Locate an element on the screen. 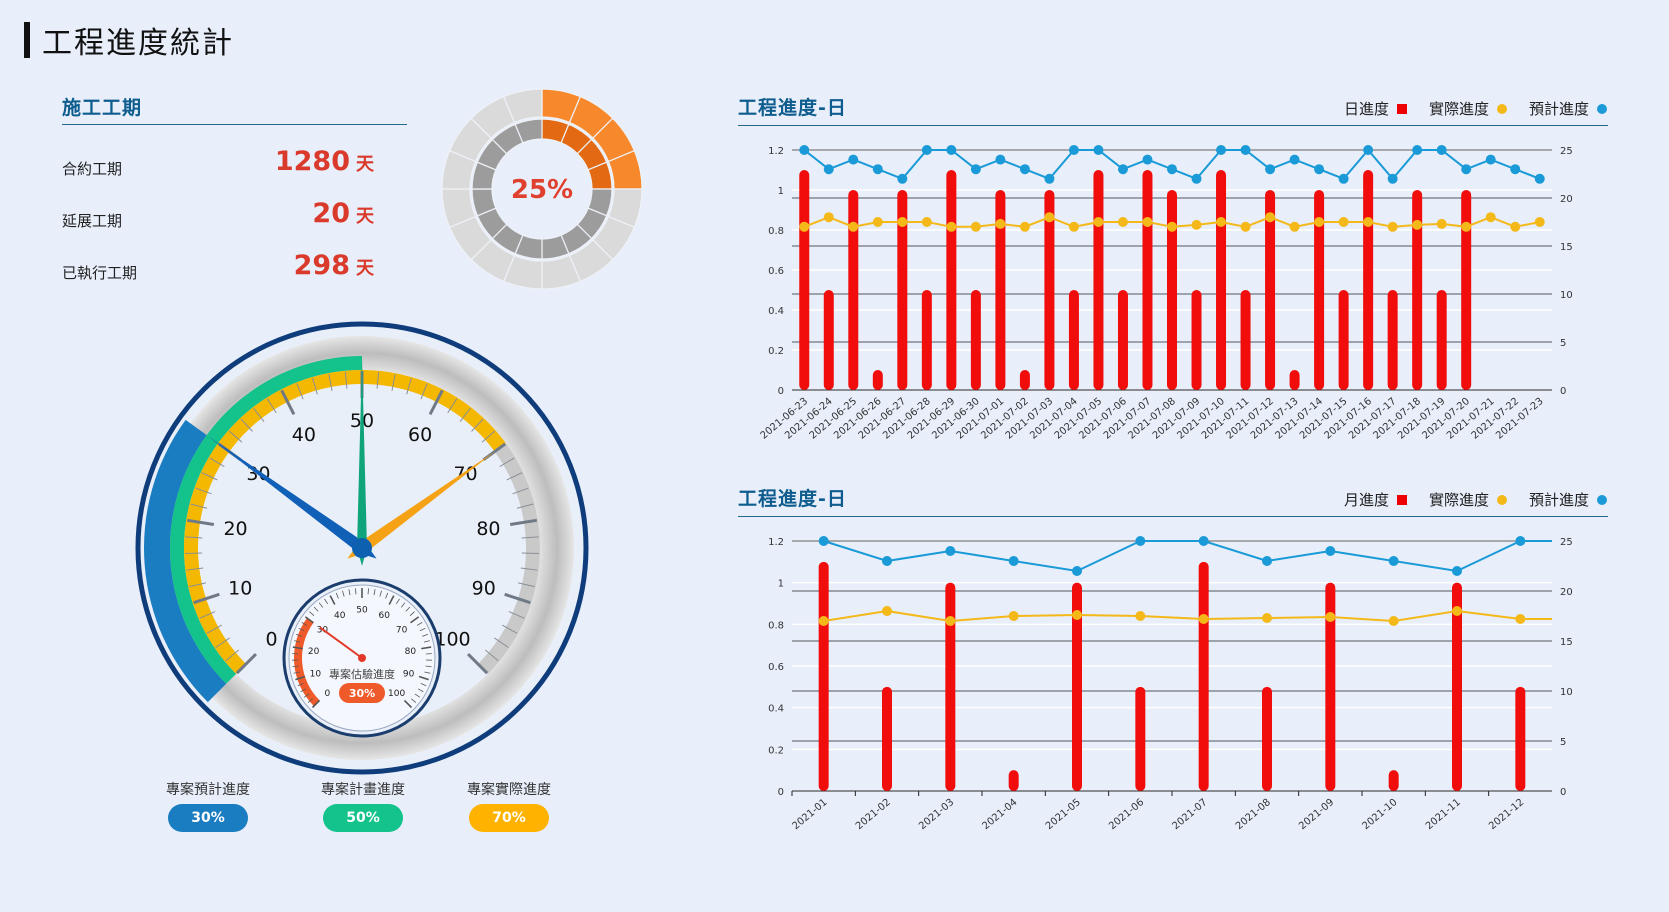 The height and width of the screenshot is (912, 1669). sub-tick-label: 10 is located at coordinates (316, 675).